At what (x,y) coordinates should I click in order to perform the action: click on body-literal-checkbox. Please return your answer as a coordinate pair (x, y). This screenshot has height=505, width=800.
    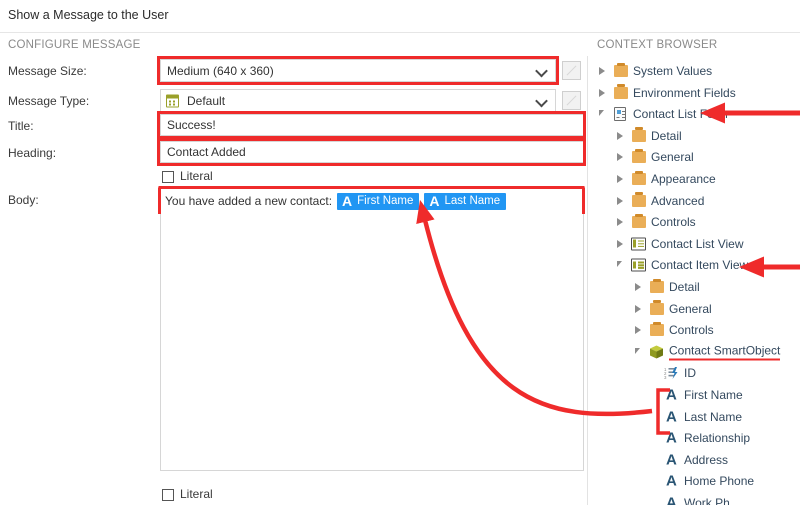
    Looking at the image, I should click on (168, 495).